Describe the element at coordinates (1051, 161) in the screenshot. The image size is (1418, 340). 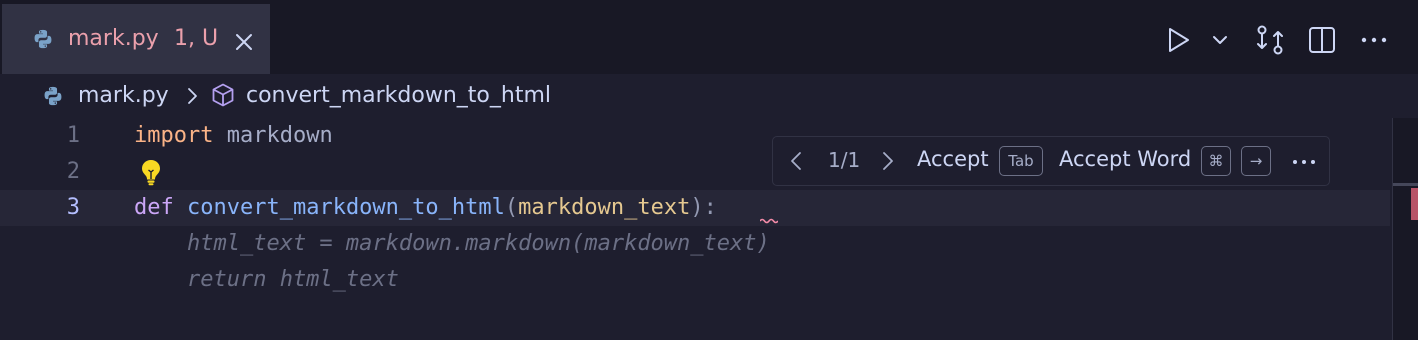
I see `inline-suggestion-toolbar: 1/1 Accept Tab Accept Word ⌘ →` at that location.